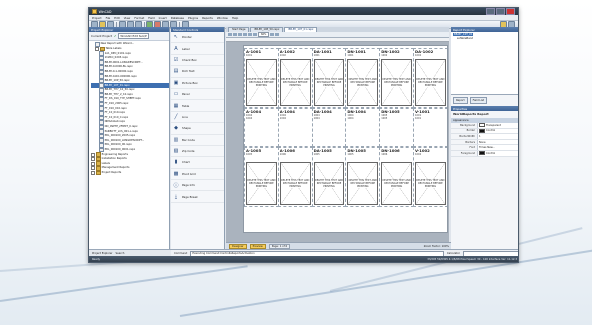  What do you see at coordinates (197, 186) in the screenshot?
I see `toolbox-item: ⓘ Page Info` at bounding box center [197, 186].